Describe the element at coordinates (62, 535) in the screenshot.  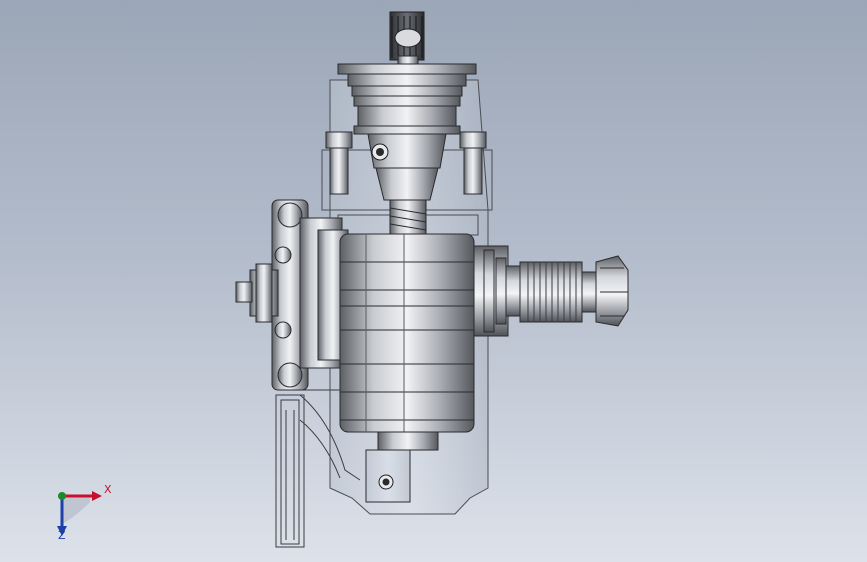
I see `z-axis-label: Z` at that location.